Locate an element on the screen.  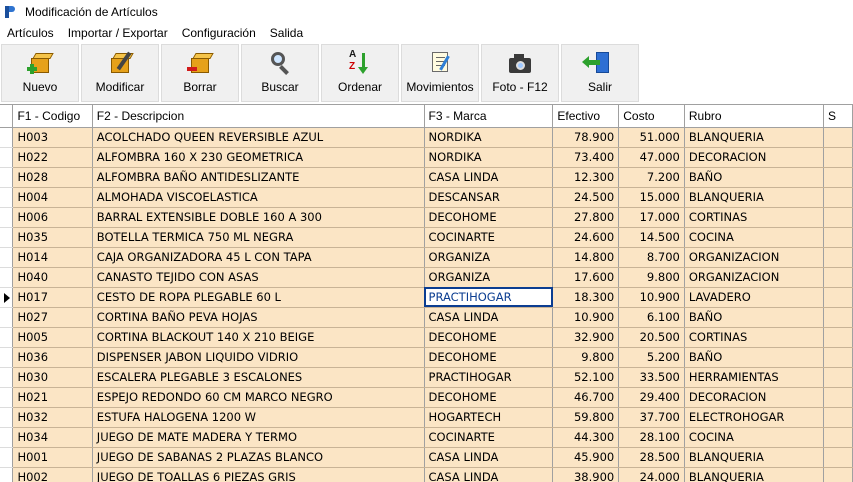
cell-rubro: COCINA is located at coordinates (754, 437).